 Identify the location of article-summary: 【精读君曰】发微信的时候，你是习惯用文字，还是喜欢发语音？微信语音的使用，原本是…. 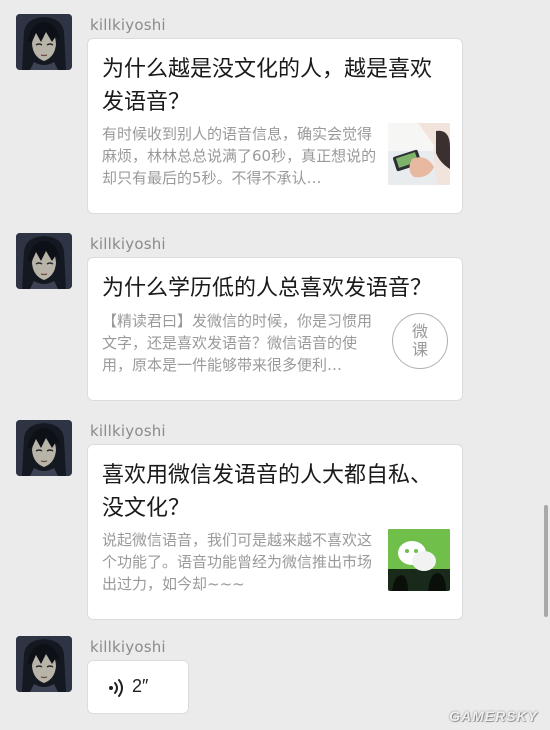
(237, 343).